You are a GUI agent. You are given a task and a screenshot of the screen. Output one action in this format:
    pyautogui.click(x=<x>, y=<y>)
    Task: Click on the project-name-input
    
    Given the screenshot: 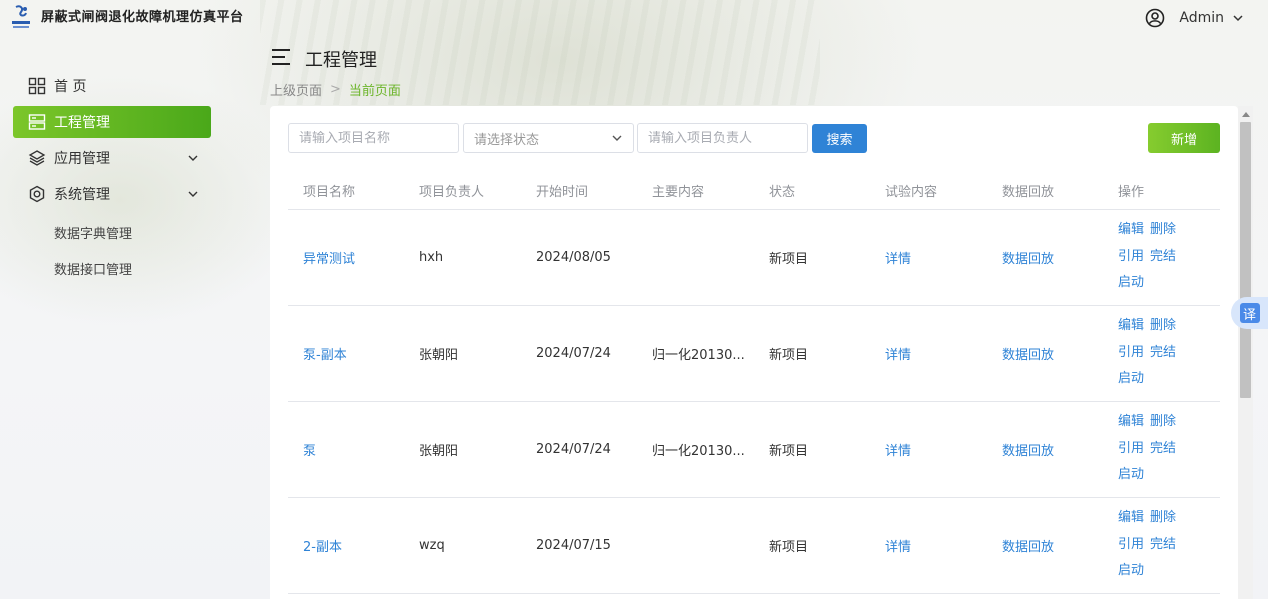 What is the action you would take?
    pyautogui.click(x=373, y=138)
    